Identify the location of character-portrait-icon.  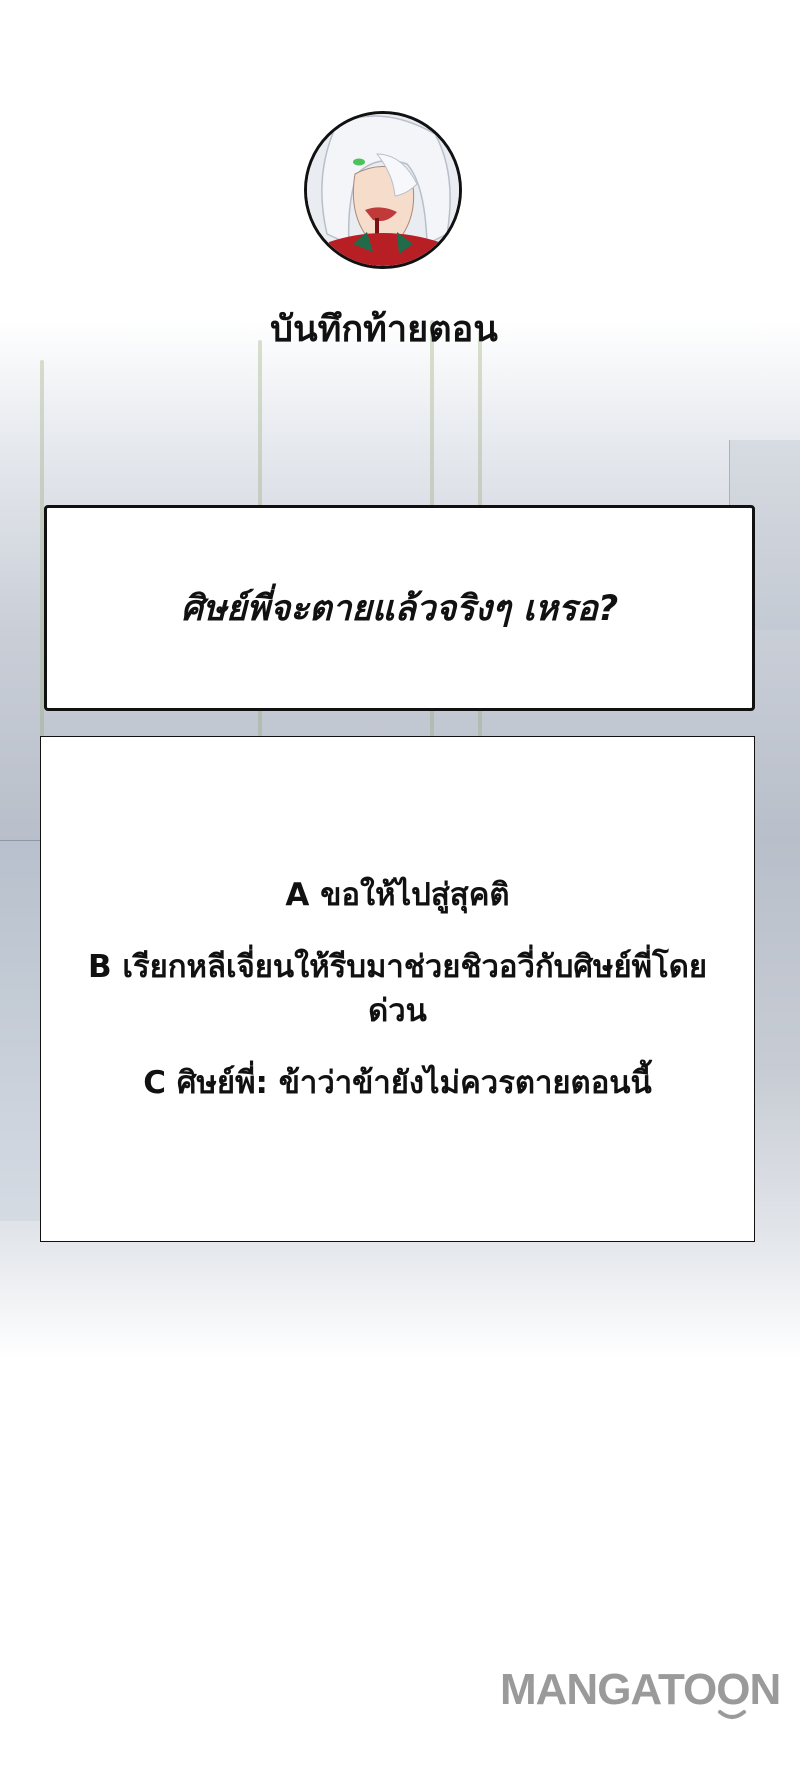
(383, 190).